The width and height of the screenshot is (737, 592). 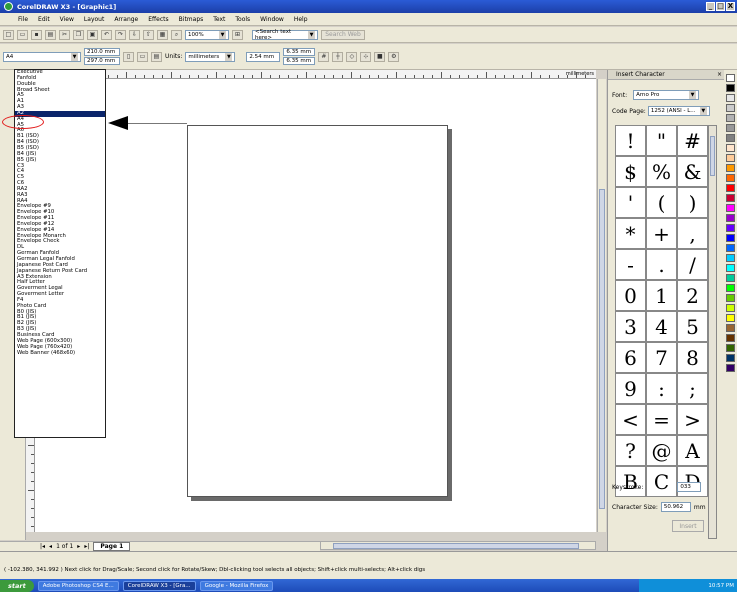 What do you see at coordinates (17, 585) in the screenshot?
I see `start-button: start` at bounding box center [17, 585].